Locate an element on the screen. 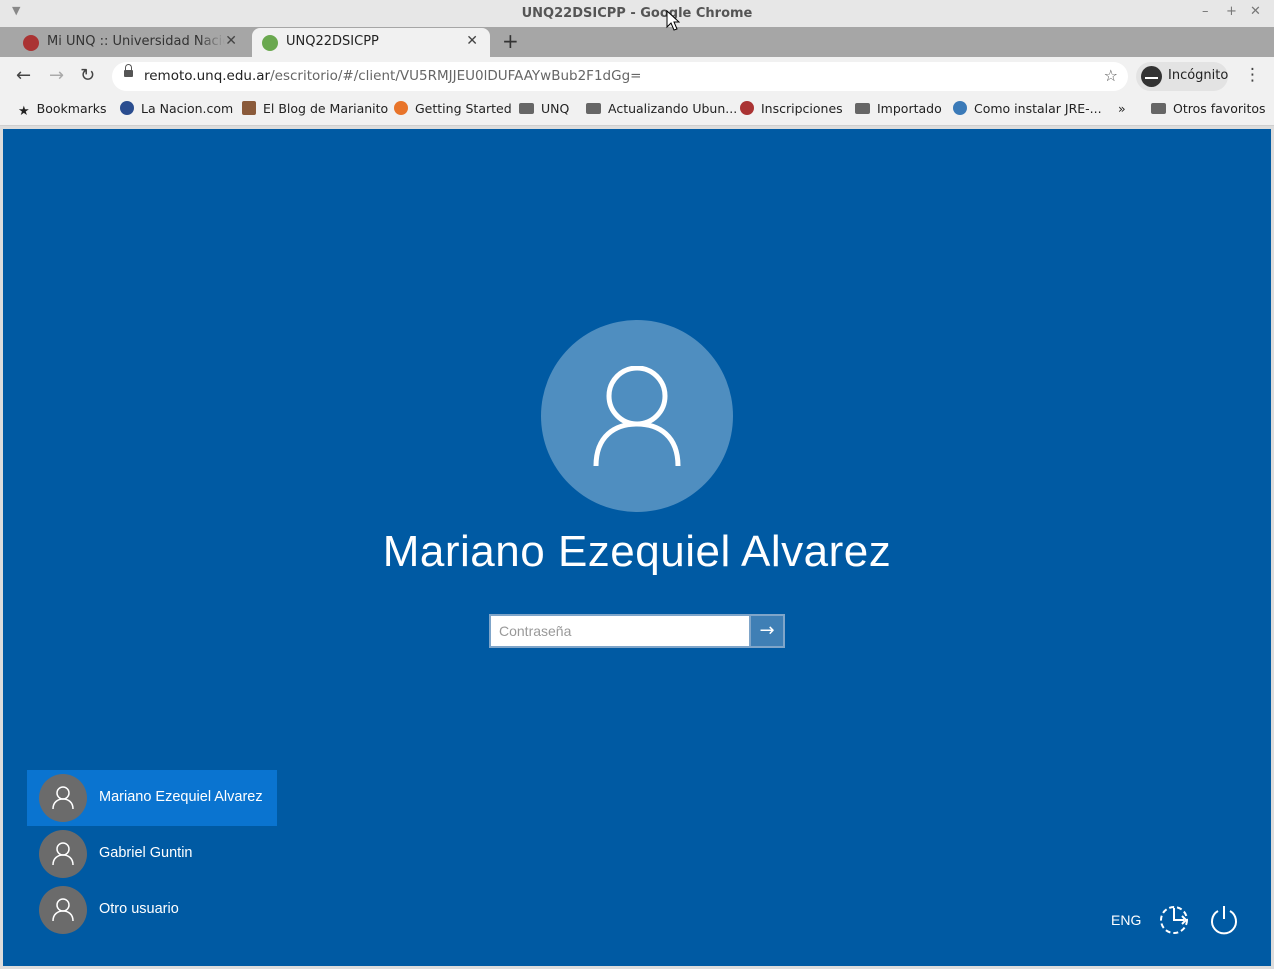 This screenshot has height=969, width=1274. window-title: UNQ22DSICPP - Google Chrome is located at coordinates (637, 13).